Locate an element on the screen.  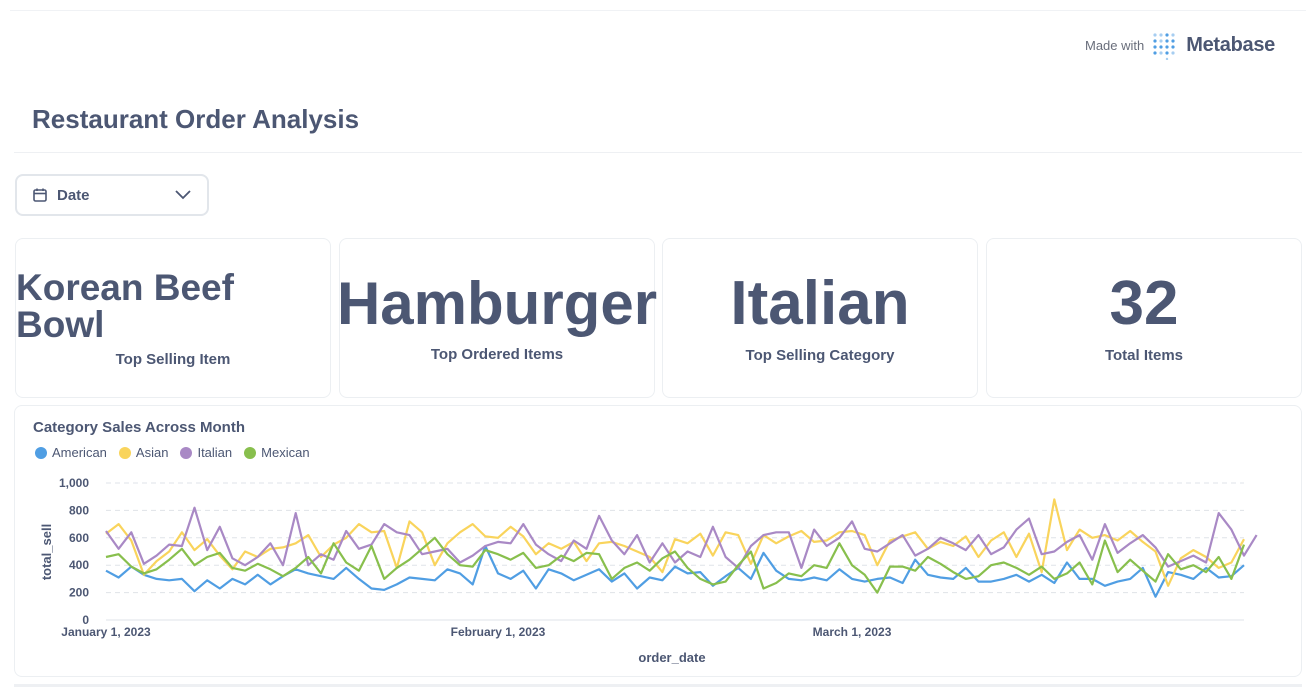
x-tick-label: January 1, 2023 is located at coordinates (106, 632).